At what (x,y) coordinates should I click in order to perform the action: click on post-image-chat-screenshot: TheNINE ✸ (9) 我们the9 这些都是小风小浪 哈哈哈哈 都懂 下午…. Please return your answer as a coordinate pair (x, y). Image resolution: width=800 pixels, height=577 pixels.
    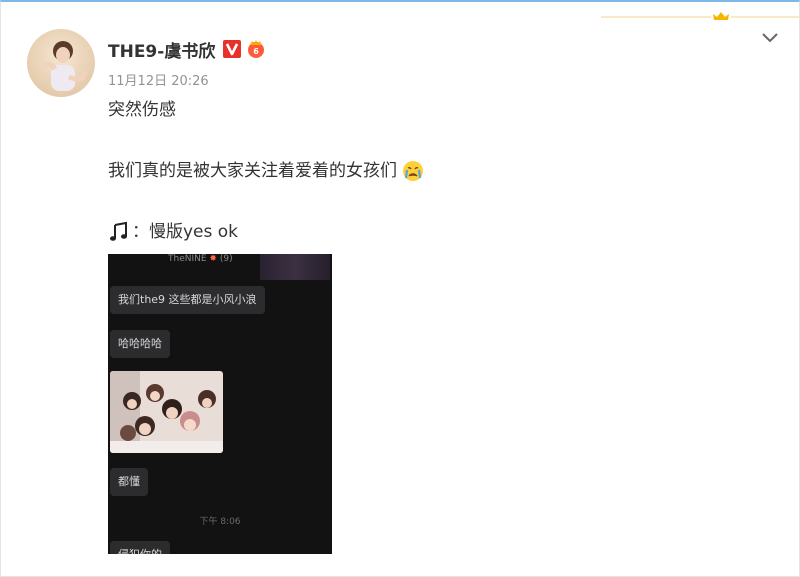
    Looking at the image, I should click on (220, 404).